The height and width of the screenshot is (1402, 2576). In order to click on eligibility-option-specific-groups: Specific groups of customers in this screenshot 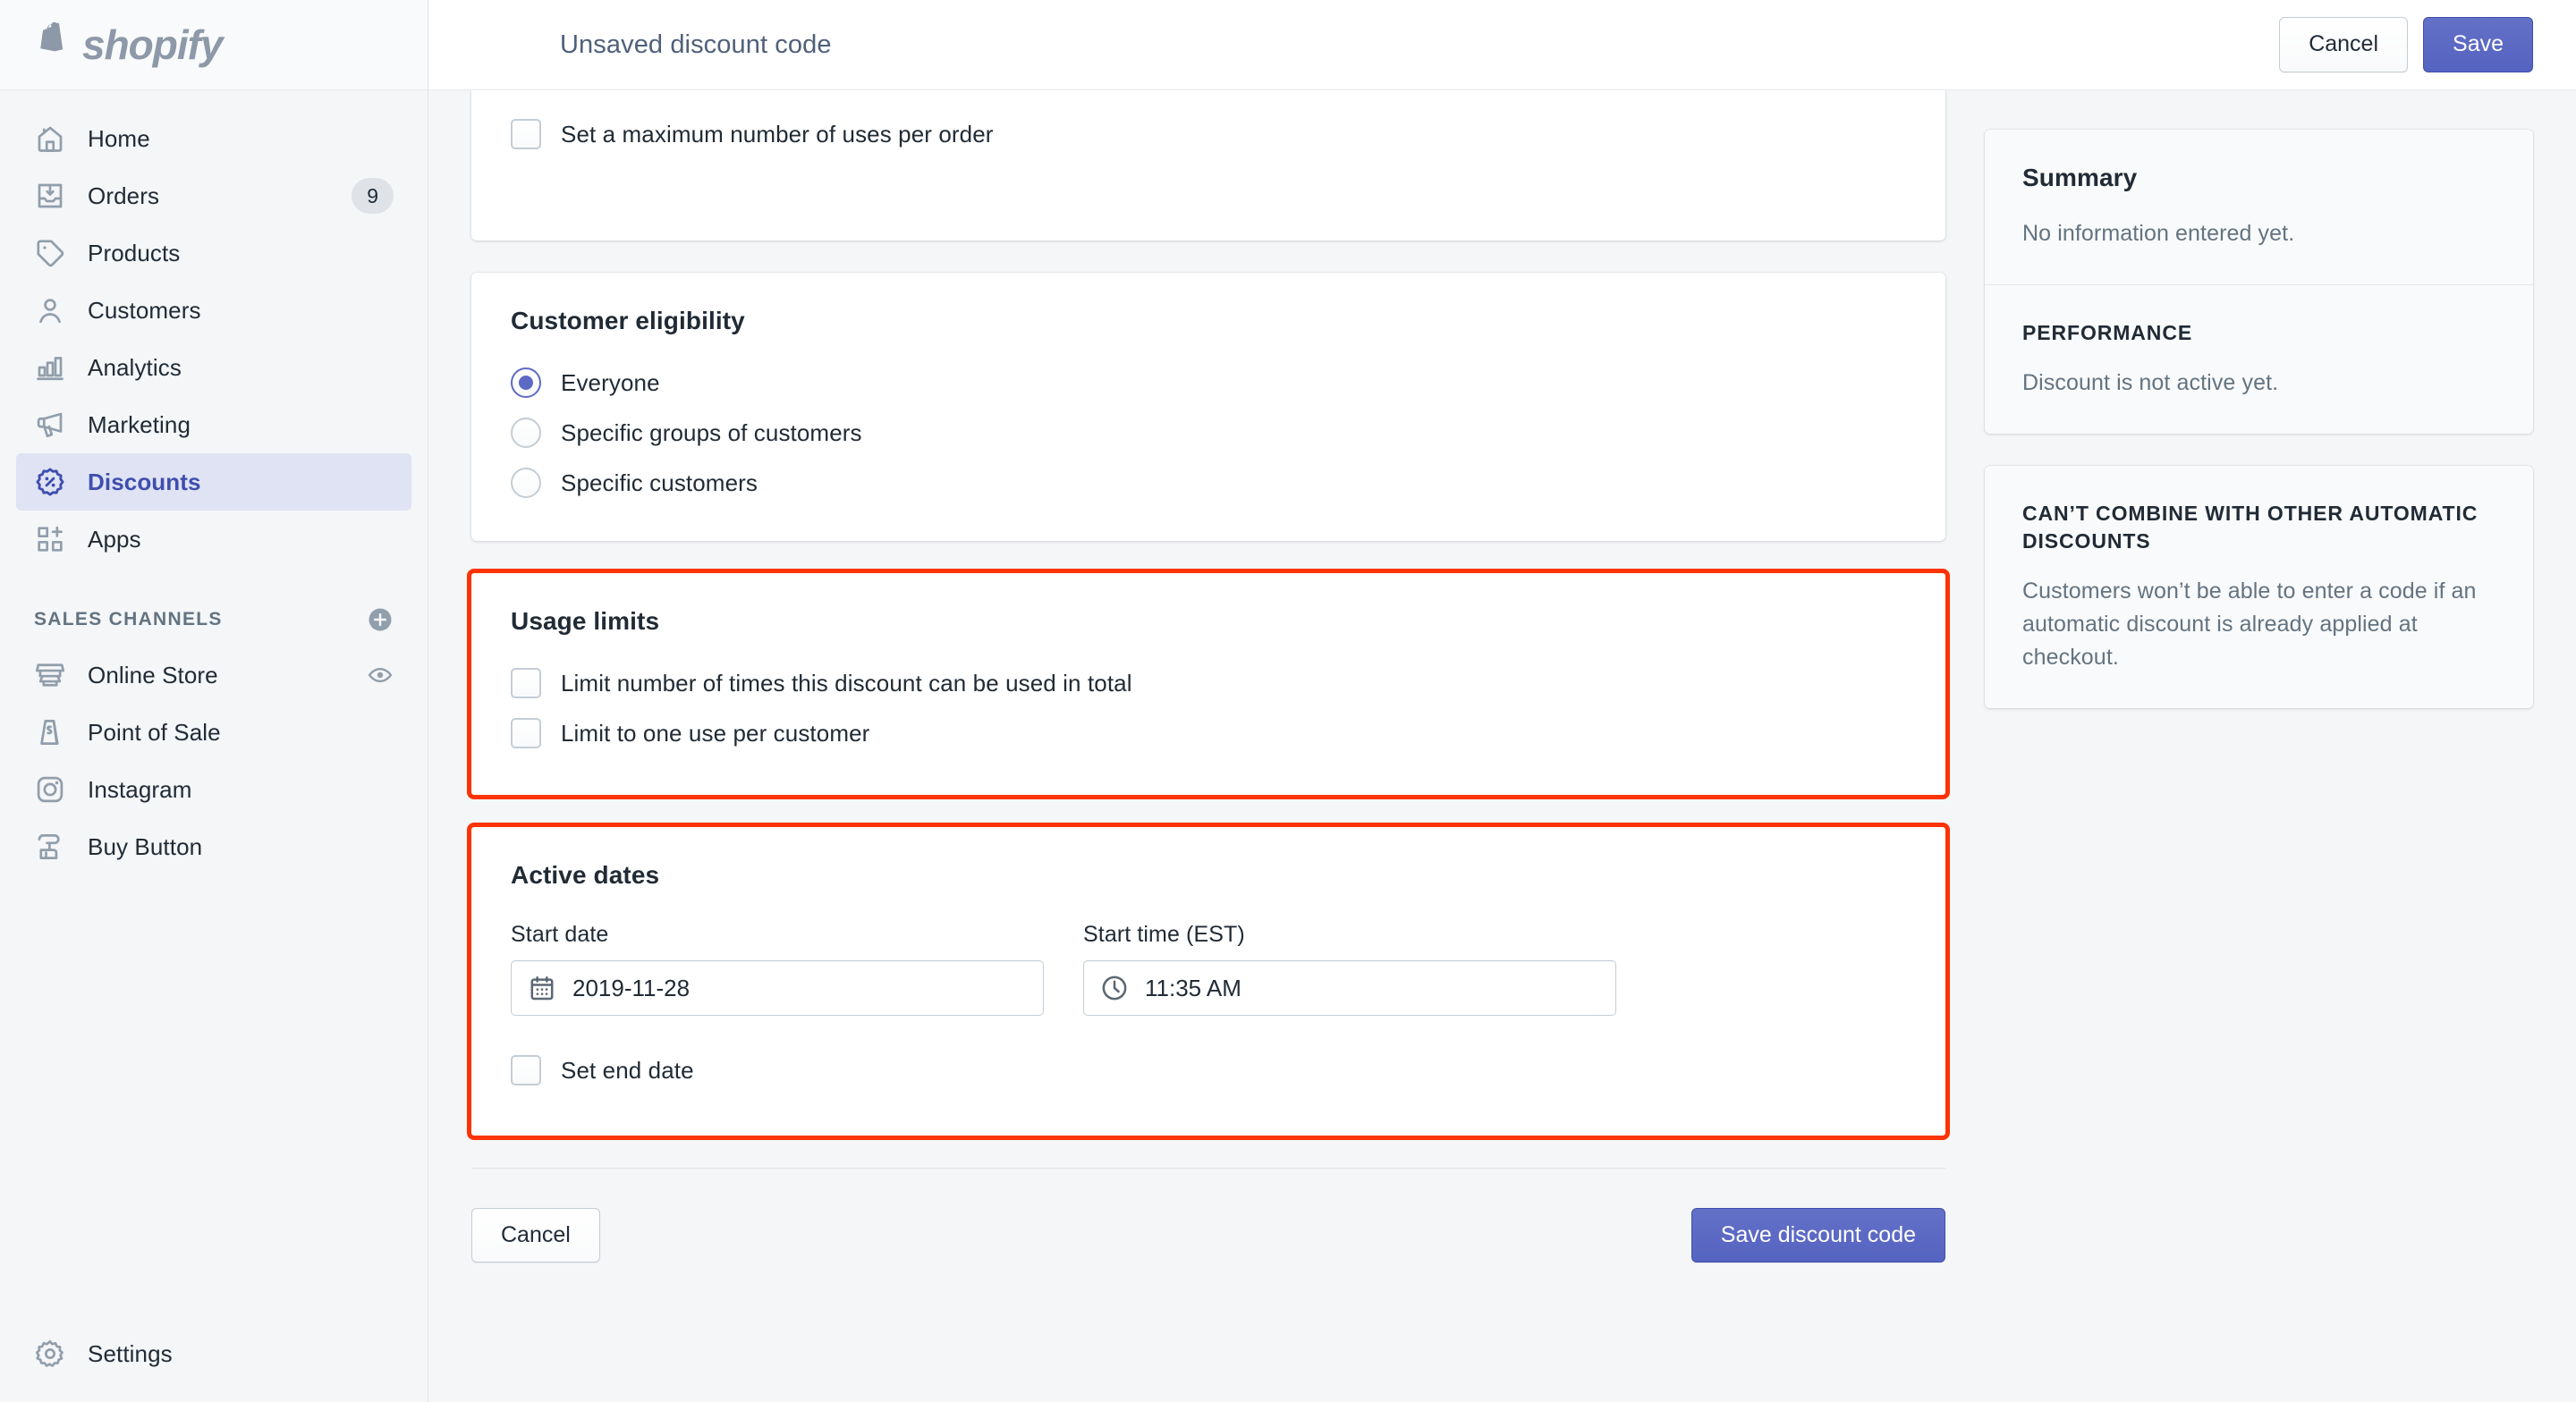, I will do `click(1208, 433)`.